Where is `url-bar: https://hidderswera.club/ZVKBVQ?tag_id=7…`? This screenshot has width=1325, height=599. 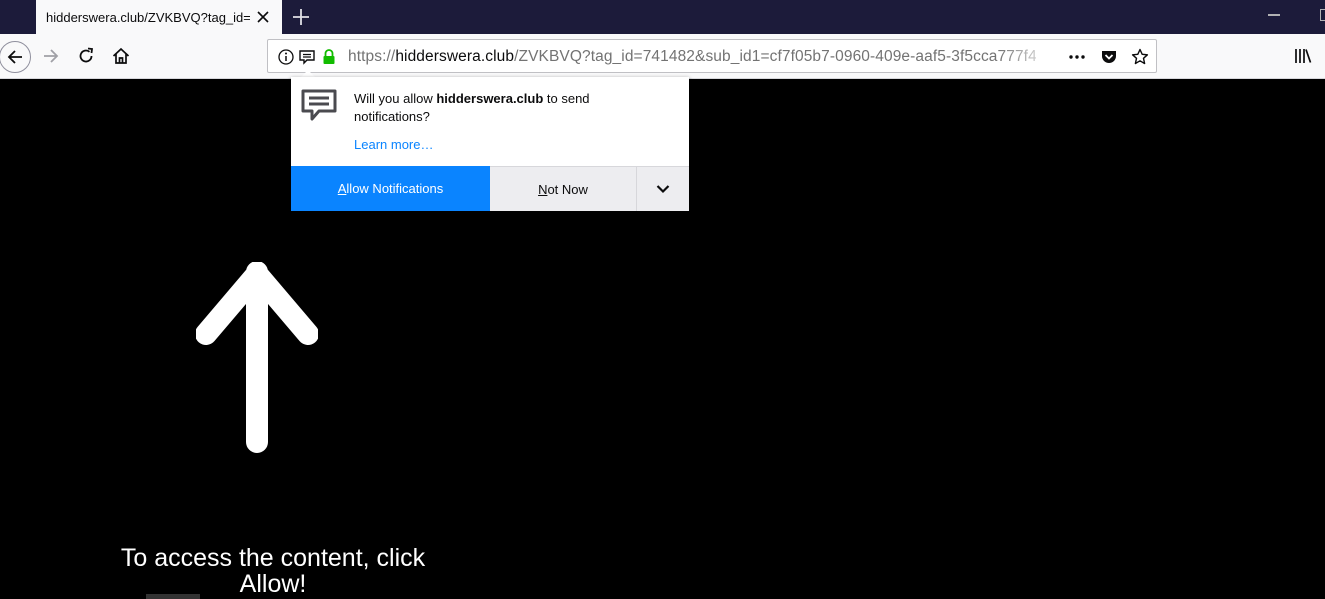
url-bar: https://hidderswera.club/ZVKBVQ?tag_id=7… is located at coordinates (712, 56).